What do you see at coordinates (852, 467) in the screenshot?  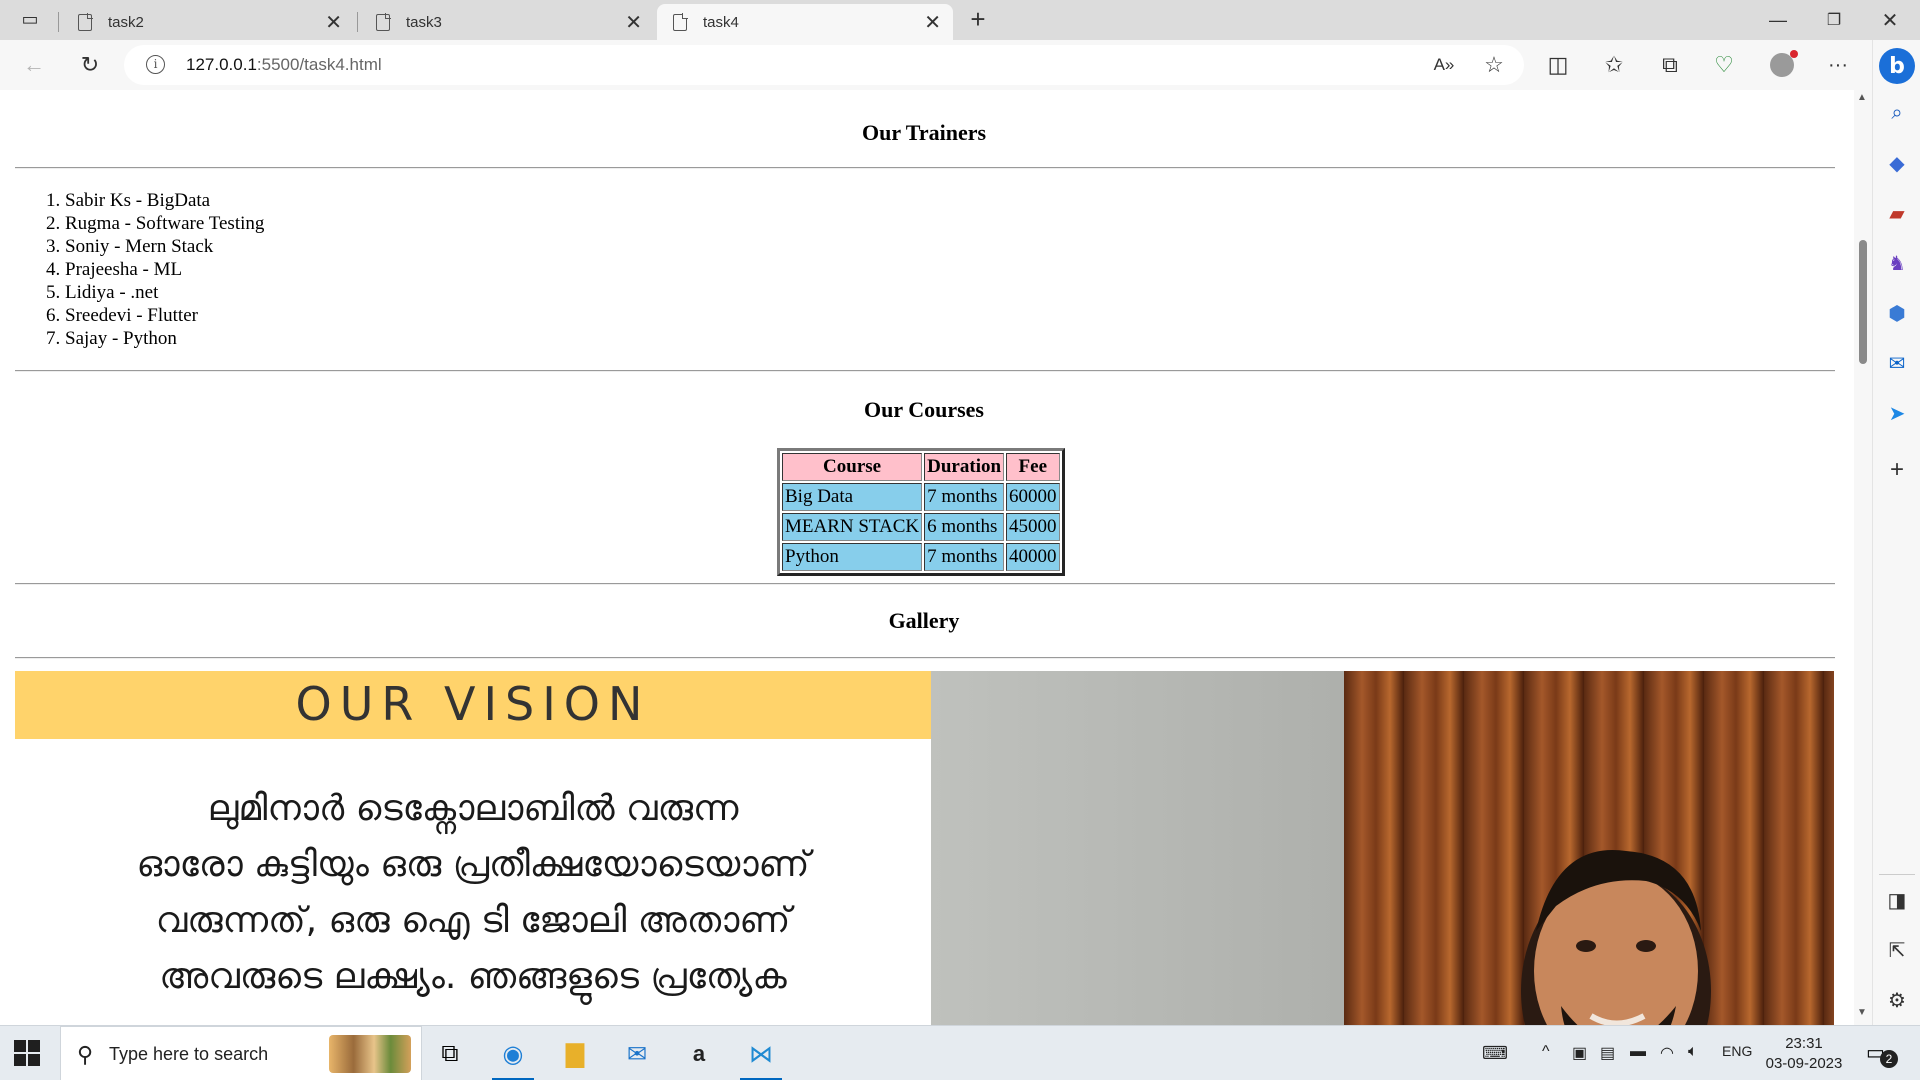 I see `table-header-cell: Course` at bounding box center [852, 467].